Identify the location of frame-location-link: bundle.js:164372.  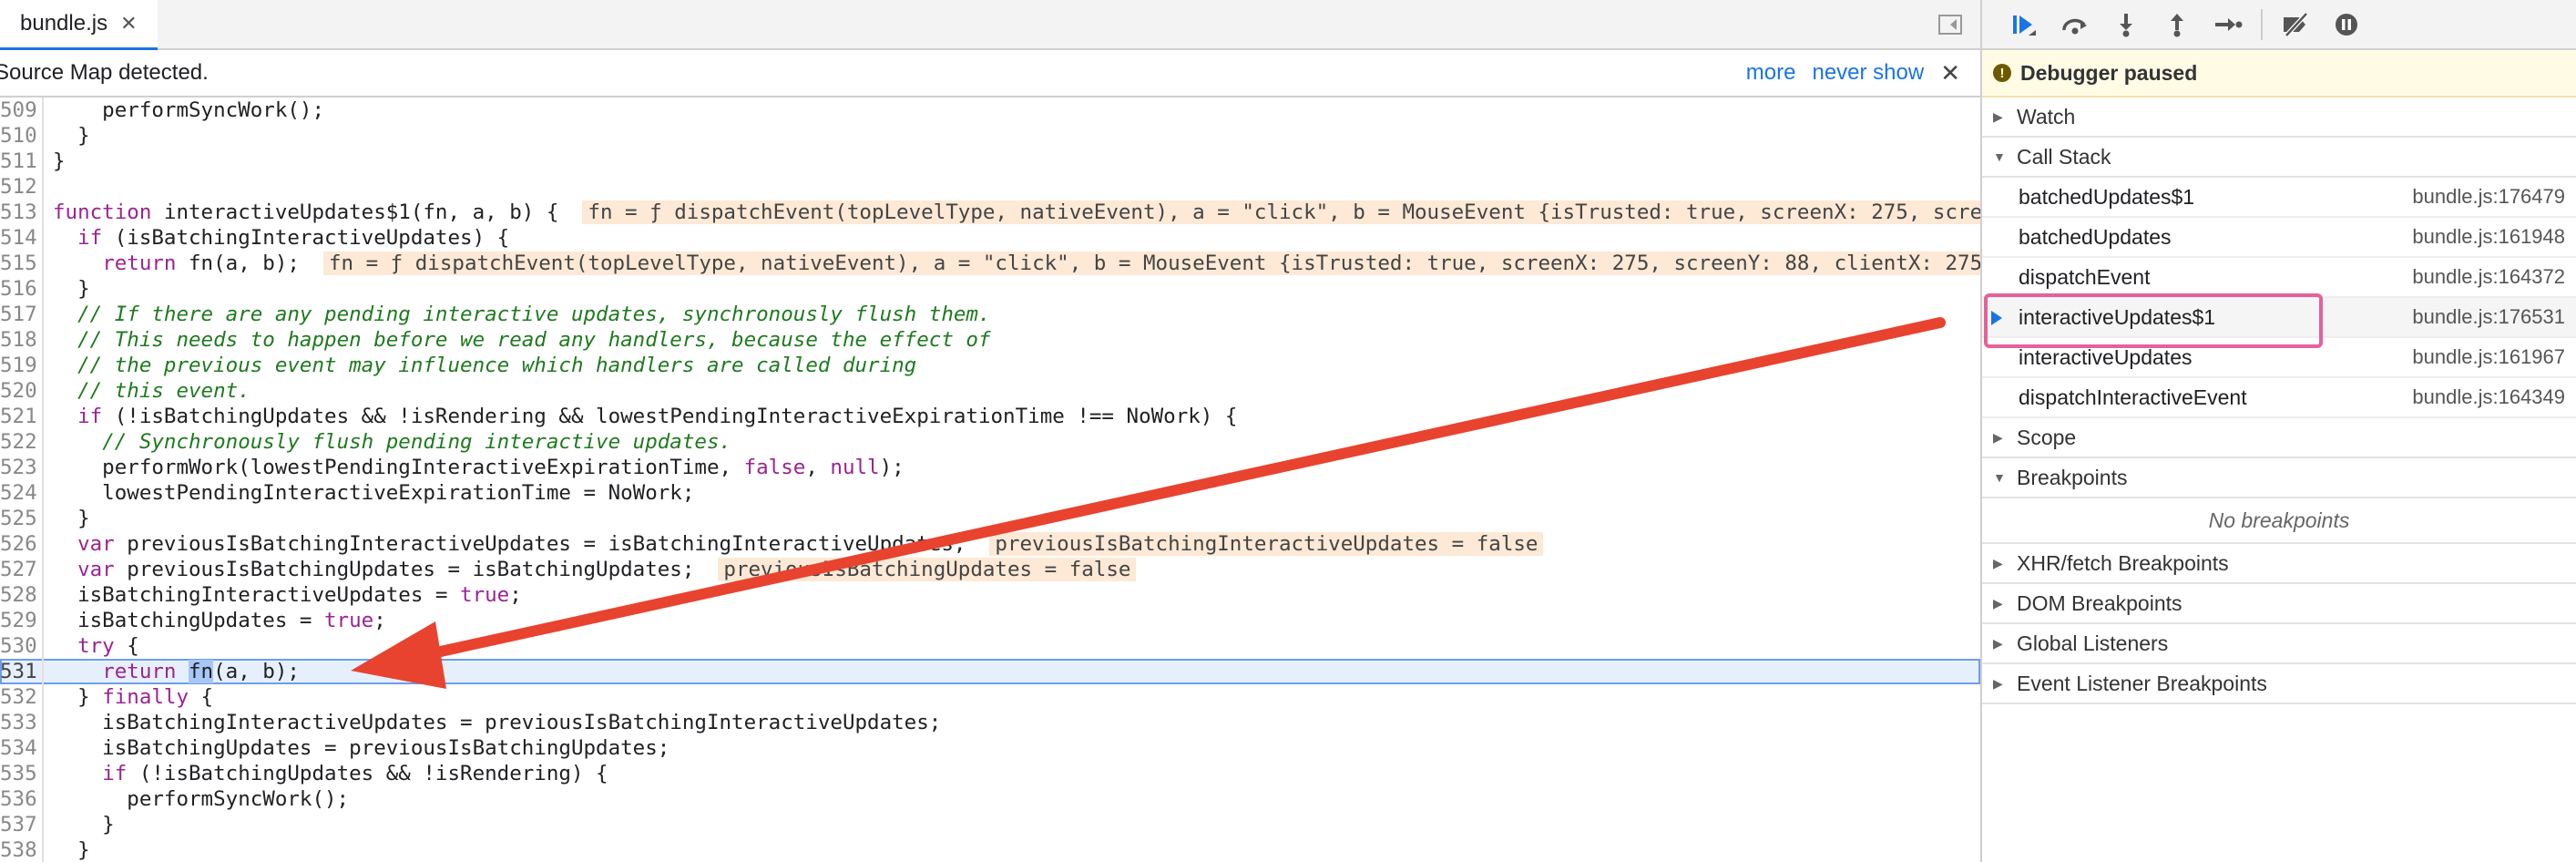
(2488, 277).